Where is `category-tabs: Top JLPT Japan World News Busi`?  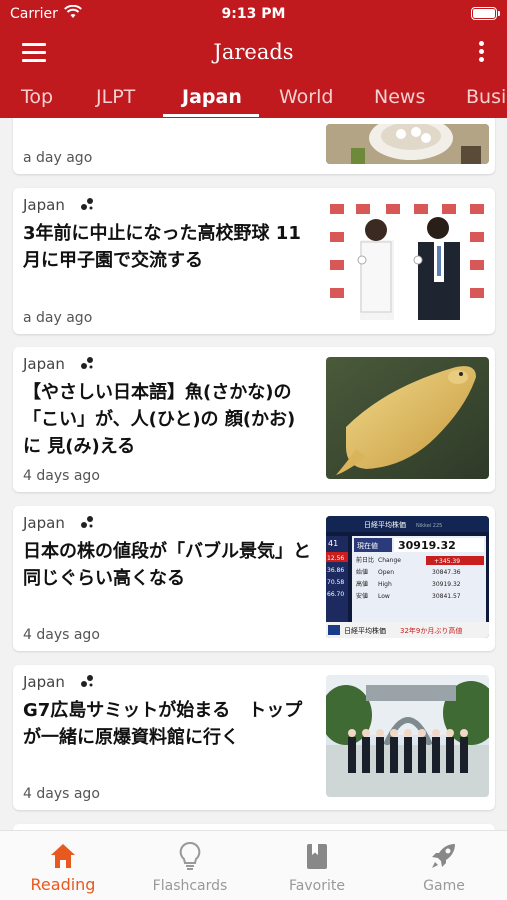
category-tabs: Top JLPT Japan World News Busi is located at coordinates (253, 97).